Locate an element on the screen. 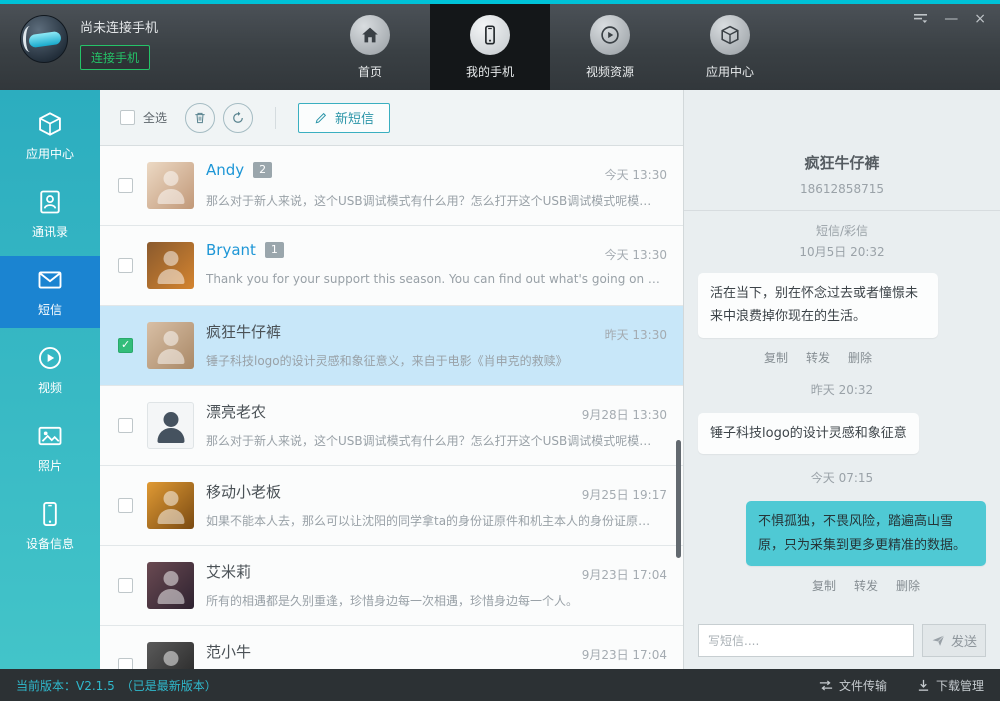 This screenshot has height=701, width=1000. refresh-button is located at coordinates (238, 117).